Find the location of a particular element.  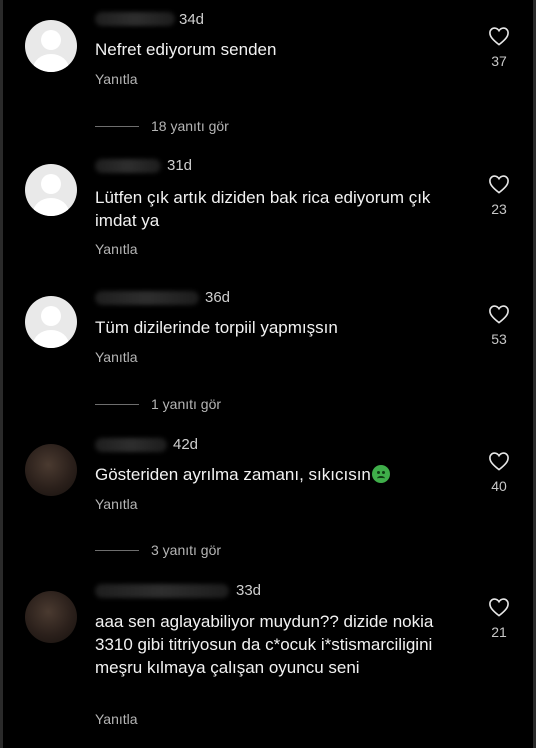

comment-text: Gösteriden ayrılma zamanı, sıkıcısın is located at coordinates (280, 474).